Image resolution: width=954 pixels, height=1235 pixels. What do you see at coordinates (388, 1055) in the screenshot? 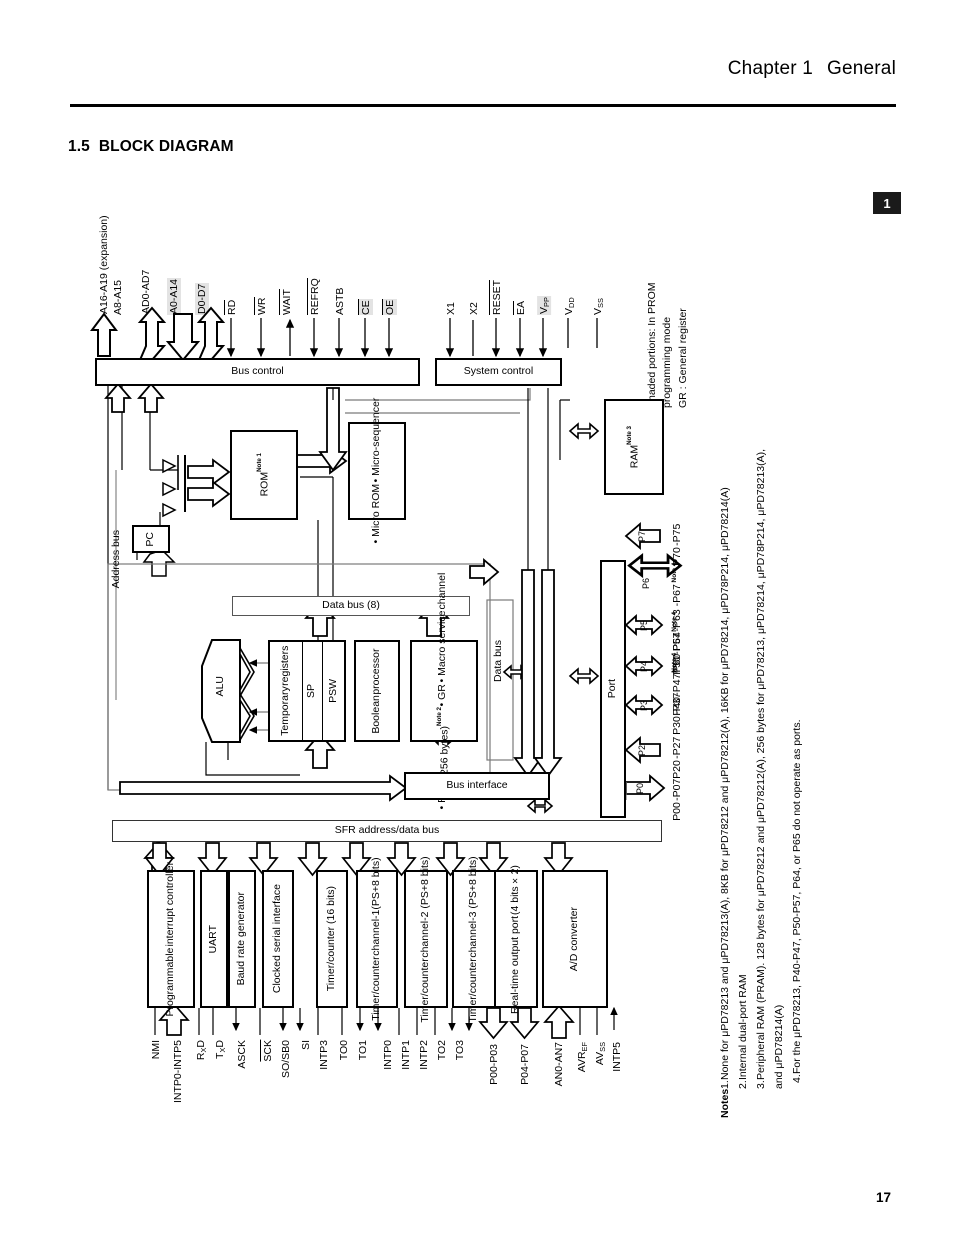
I see `pin-label-intp0b: INTP0` at bounding box center [388, 1055].